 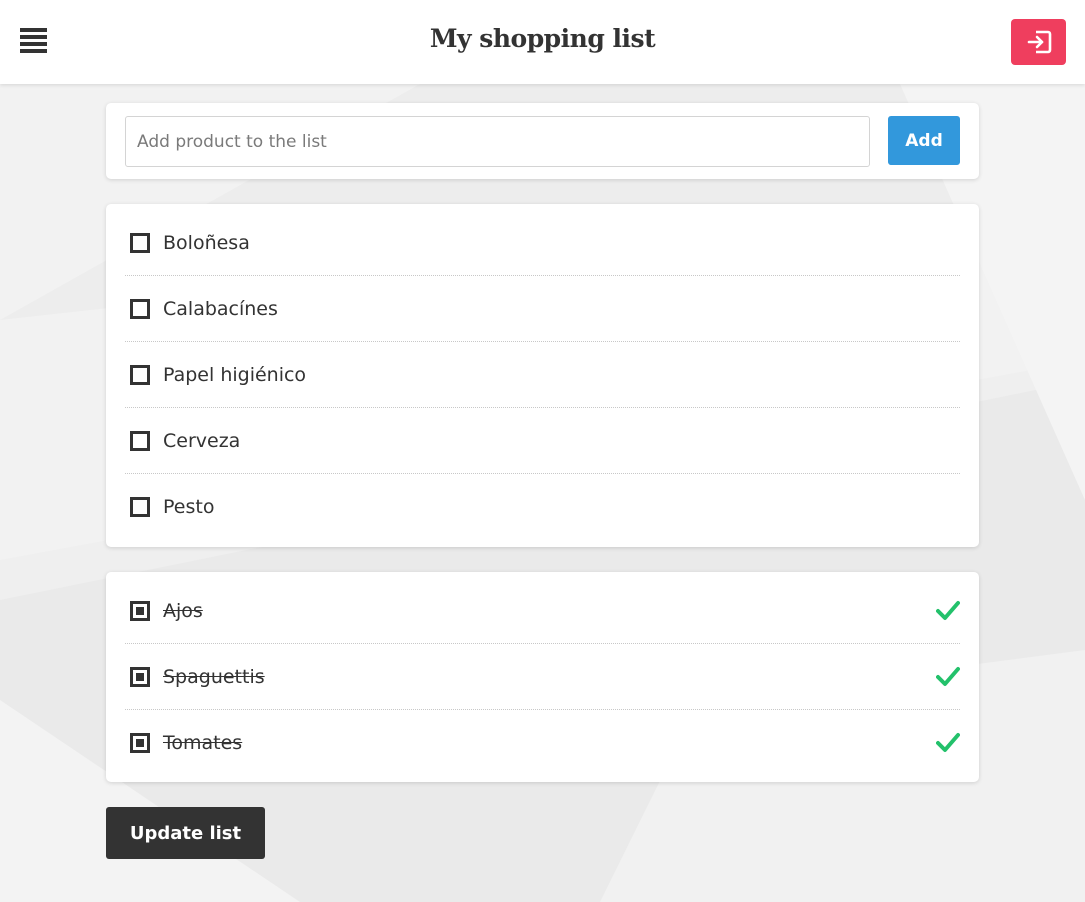 I want to click on logout-button, so click(x=1038, y=42).